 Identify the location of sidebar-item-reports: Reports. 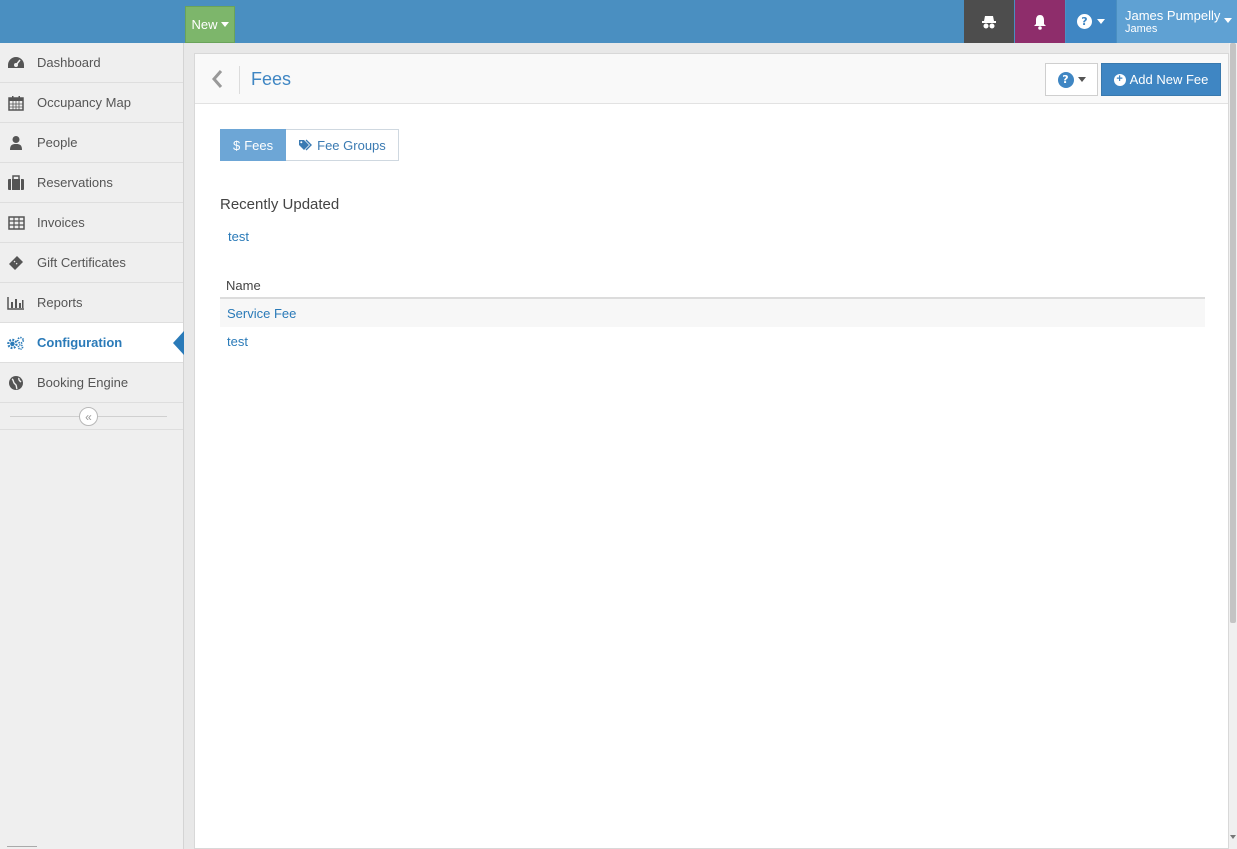
(91, 303).